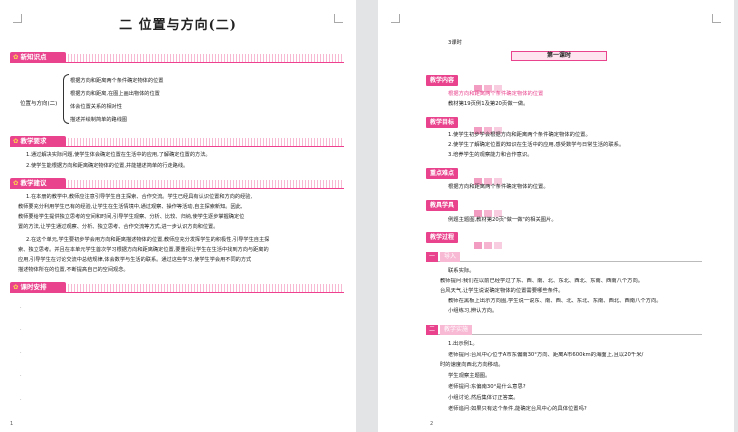  Describe the element at coordinates (118, 155) in the screenshot. I see `requirement-line: 1.通过解决实际问题,使学生体会确定位置在生活中的应用,了解确定位置的方法。` at that location.